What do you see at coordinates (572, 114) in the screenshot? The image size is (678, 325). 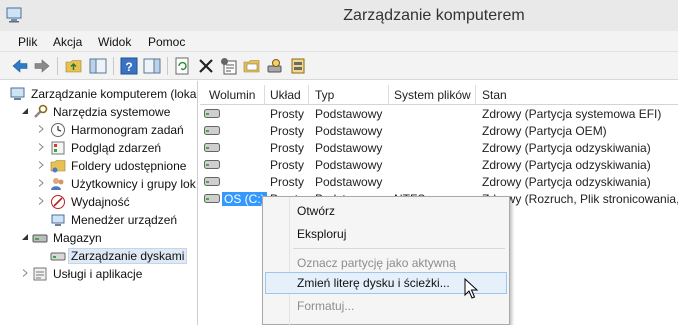 I see `status-cell: Zdrowy (Partycja systemowa EFI)` at bounding box center [572, 114].